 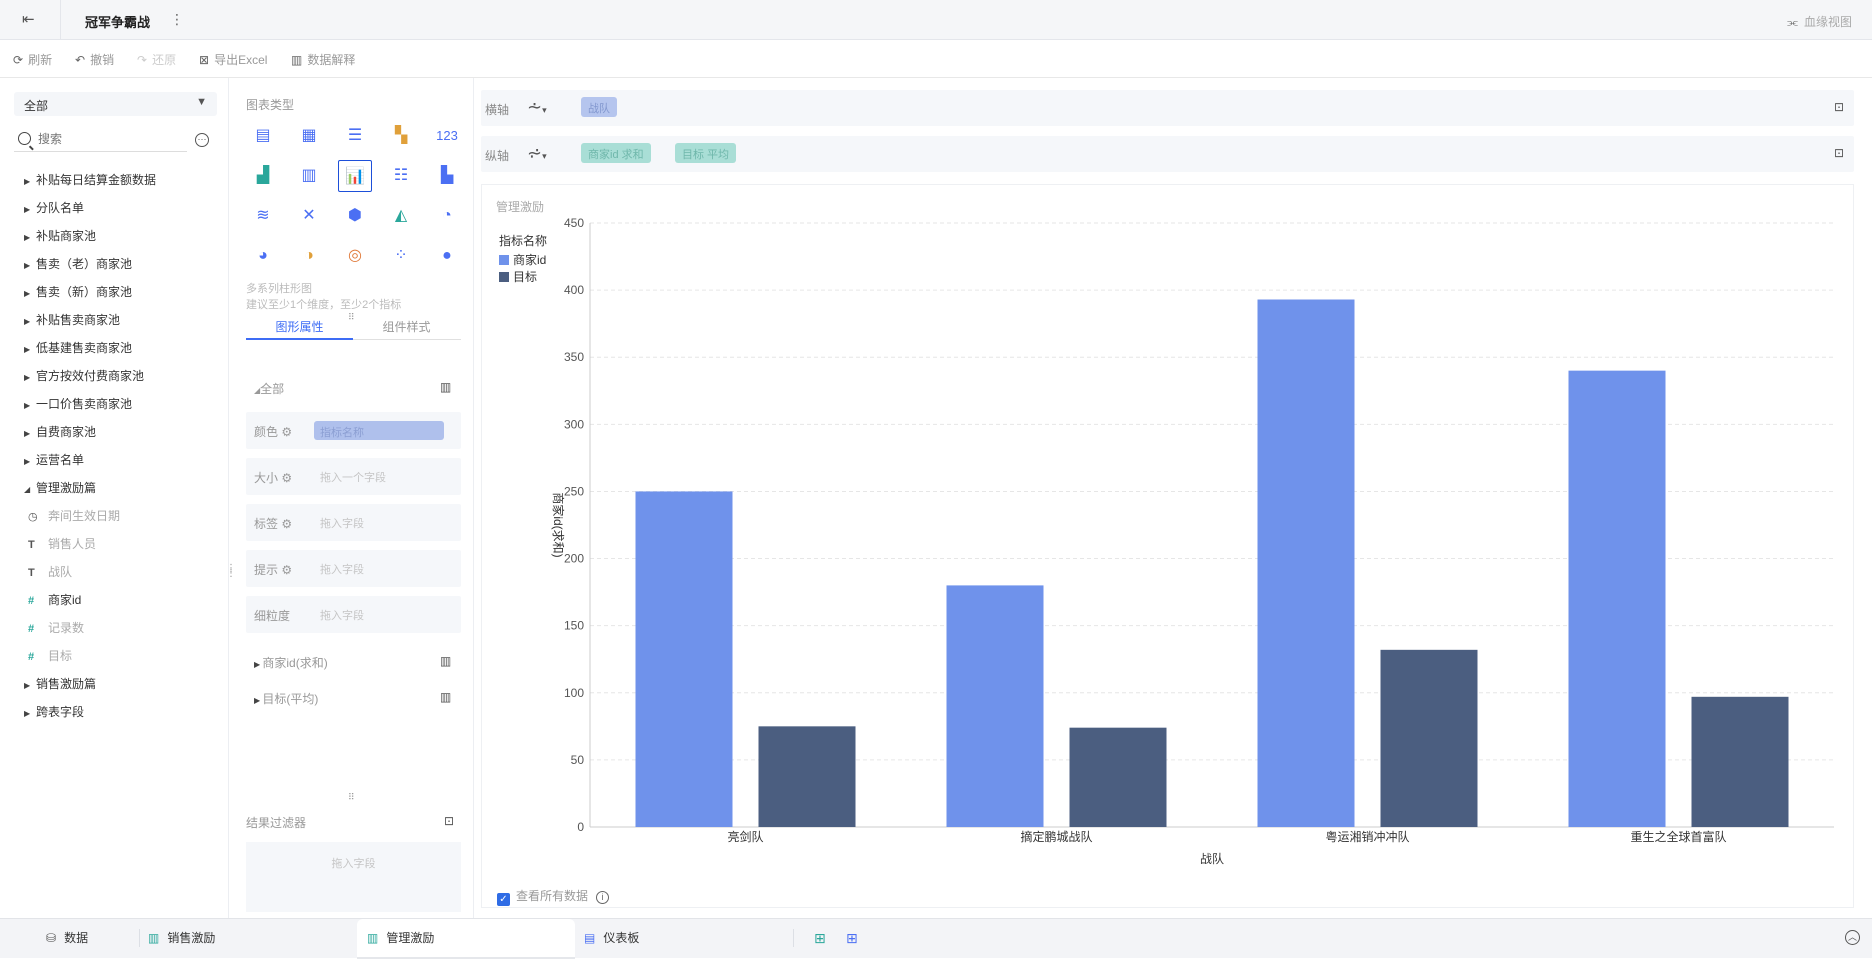 What do you see at coordinates (124, 516) in the screenshot?
I see `field-item: ◷ 奔间生效日期` at bounding box center [124, 516].